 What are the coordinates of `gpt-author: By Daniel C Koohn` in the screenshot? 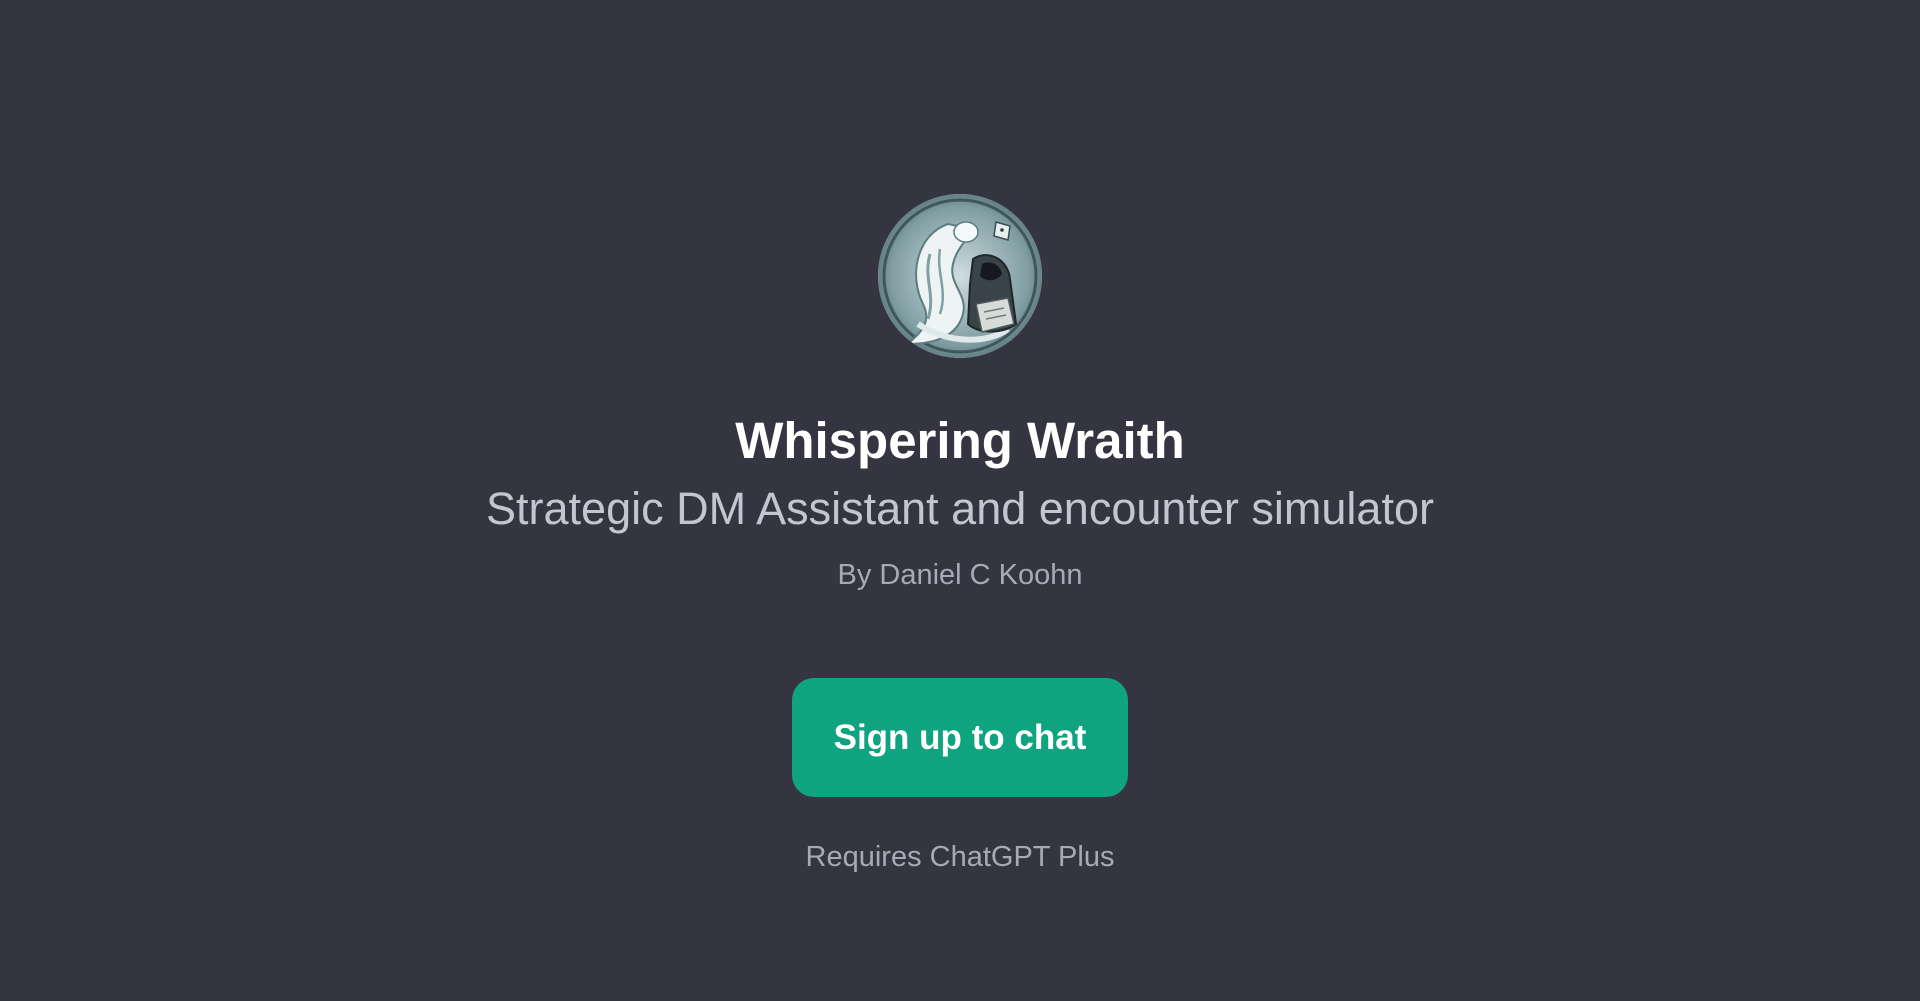 It's located at (960, 575).